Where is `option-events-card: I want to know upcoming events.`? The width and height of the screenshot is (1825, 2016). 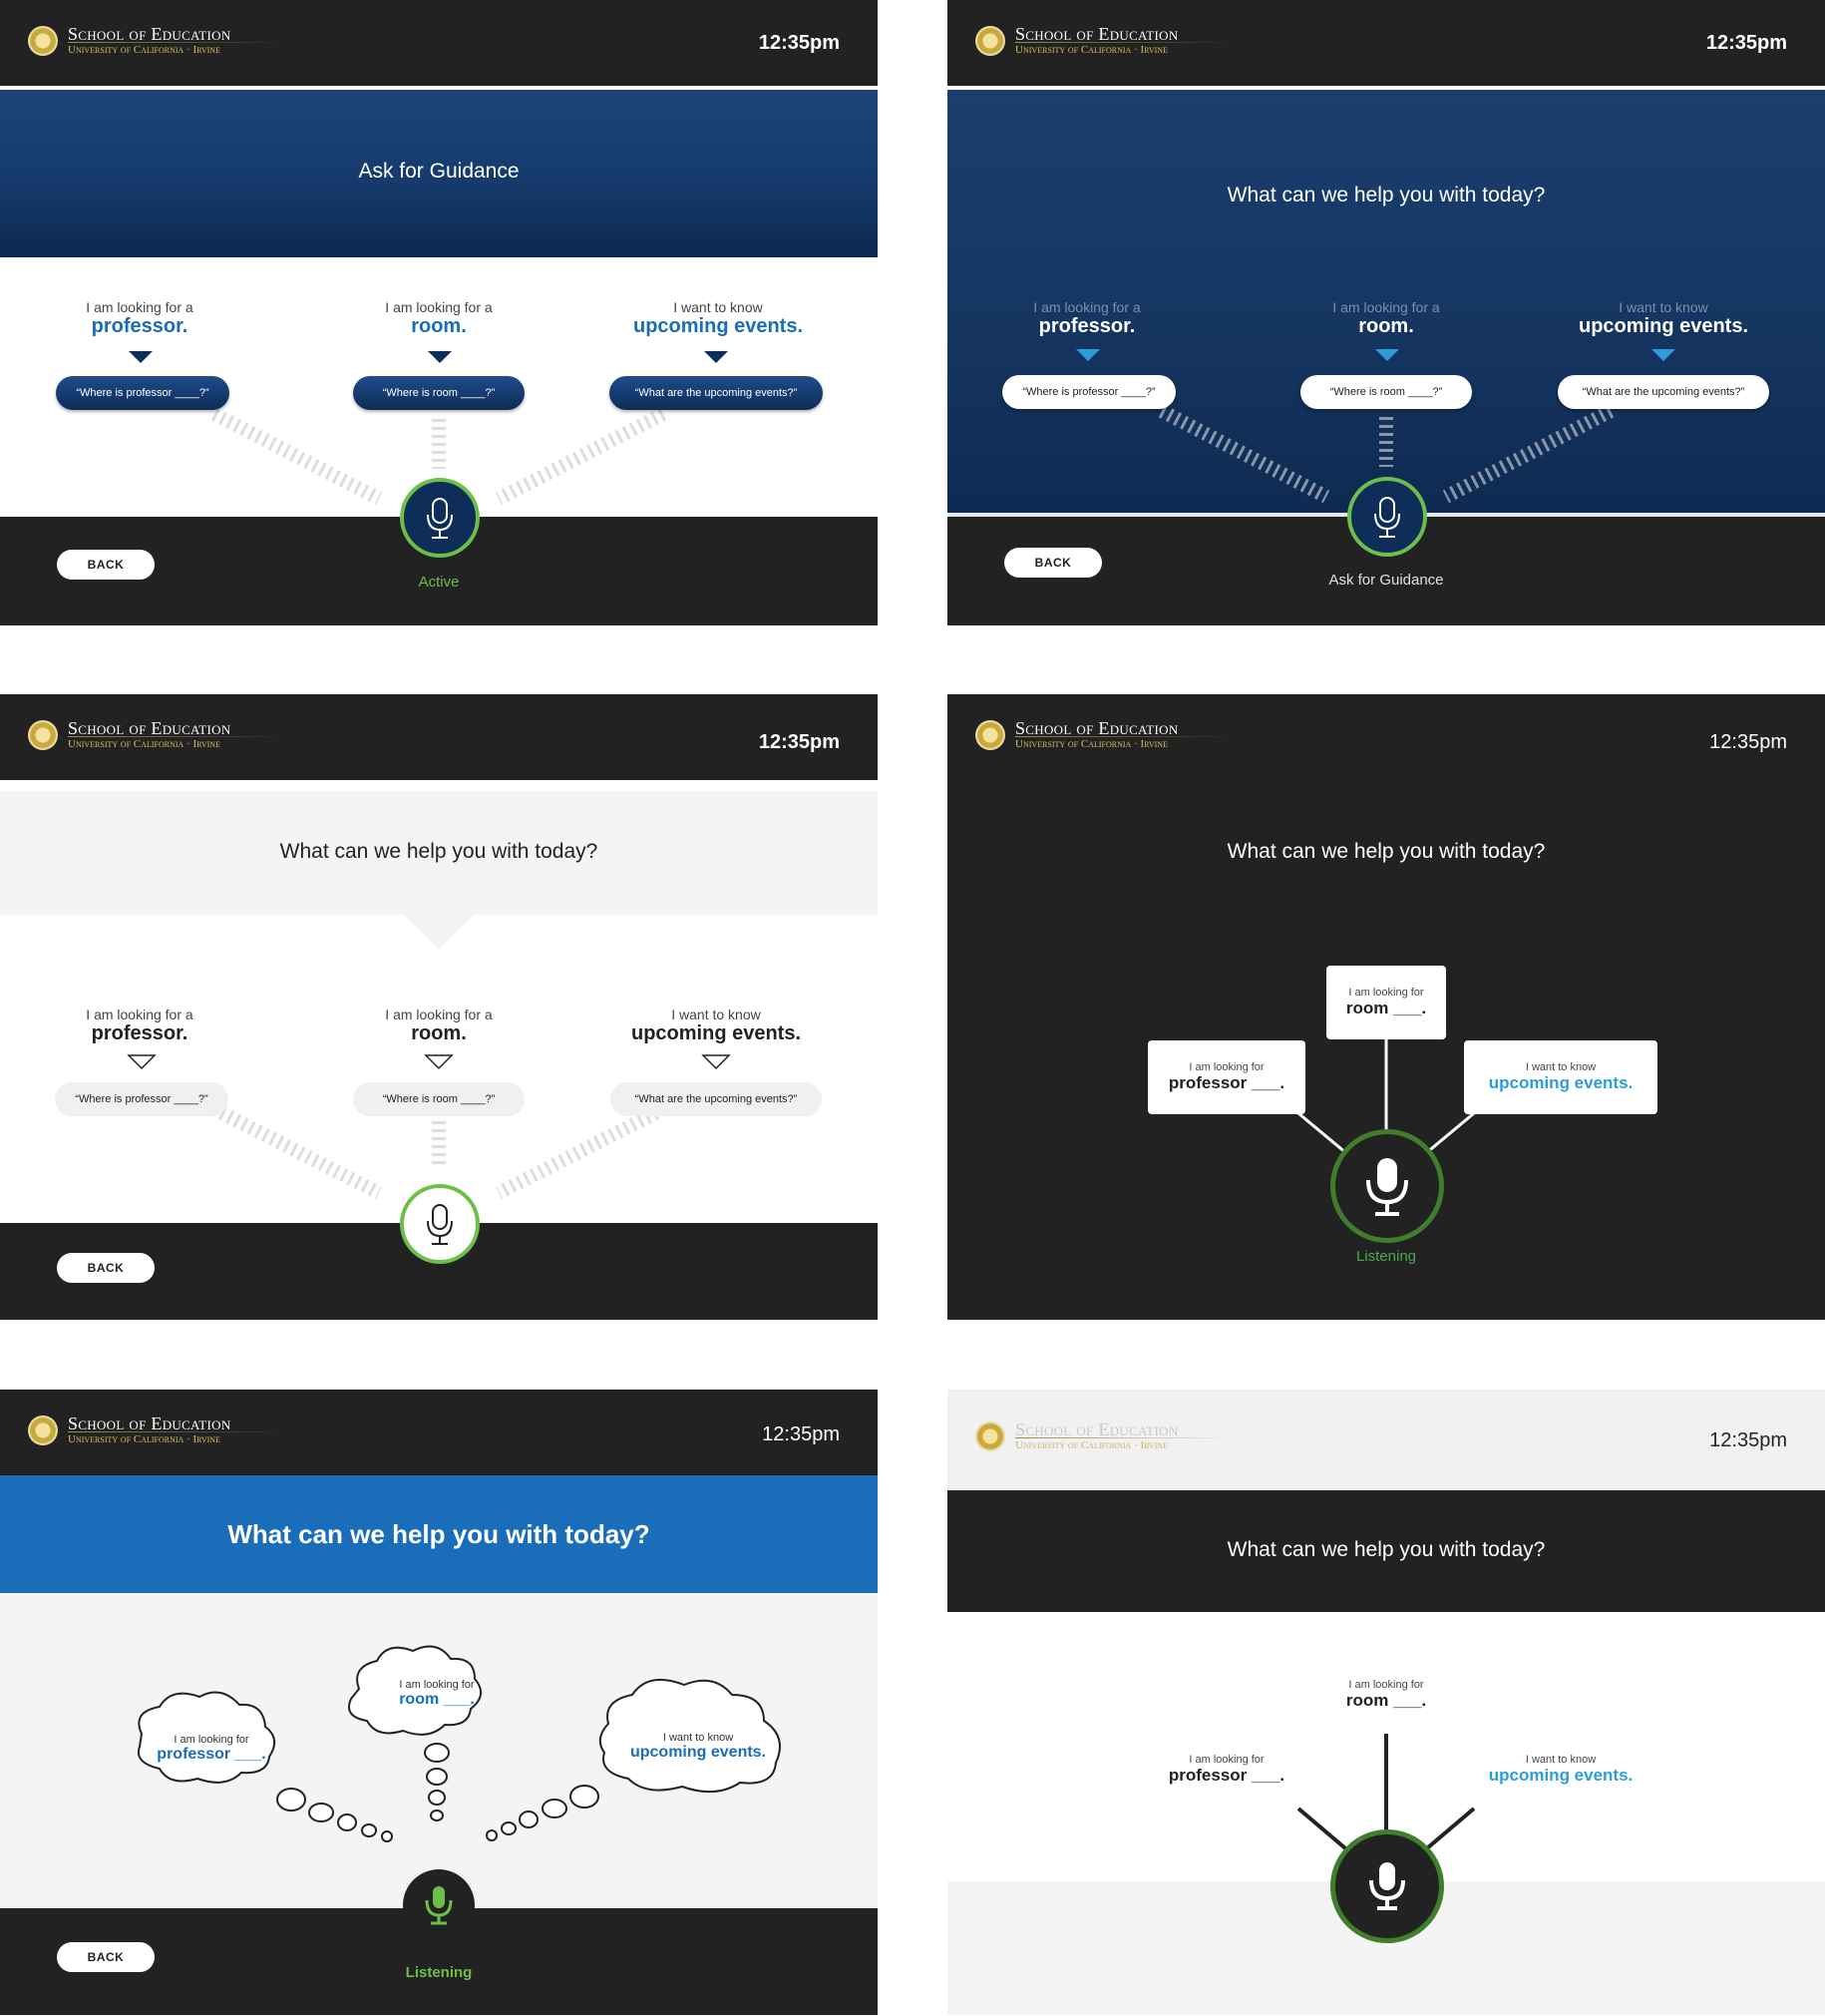
option-events-card: I want to know upcoming events. is located at coordinates (1560, 1077).